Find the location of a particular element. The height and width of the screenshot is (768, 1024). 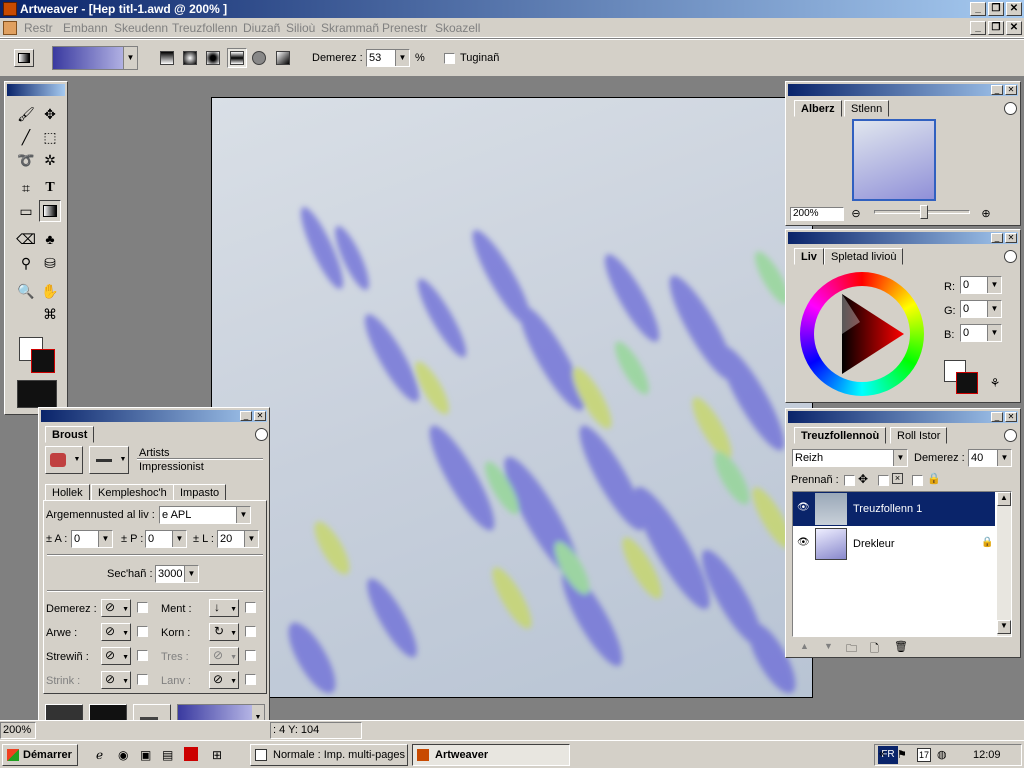

folder-icon: 🗀 is located at coordinates (851, 649).